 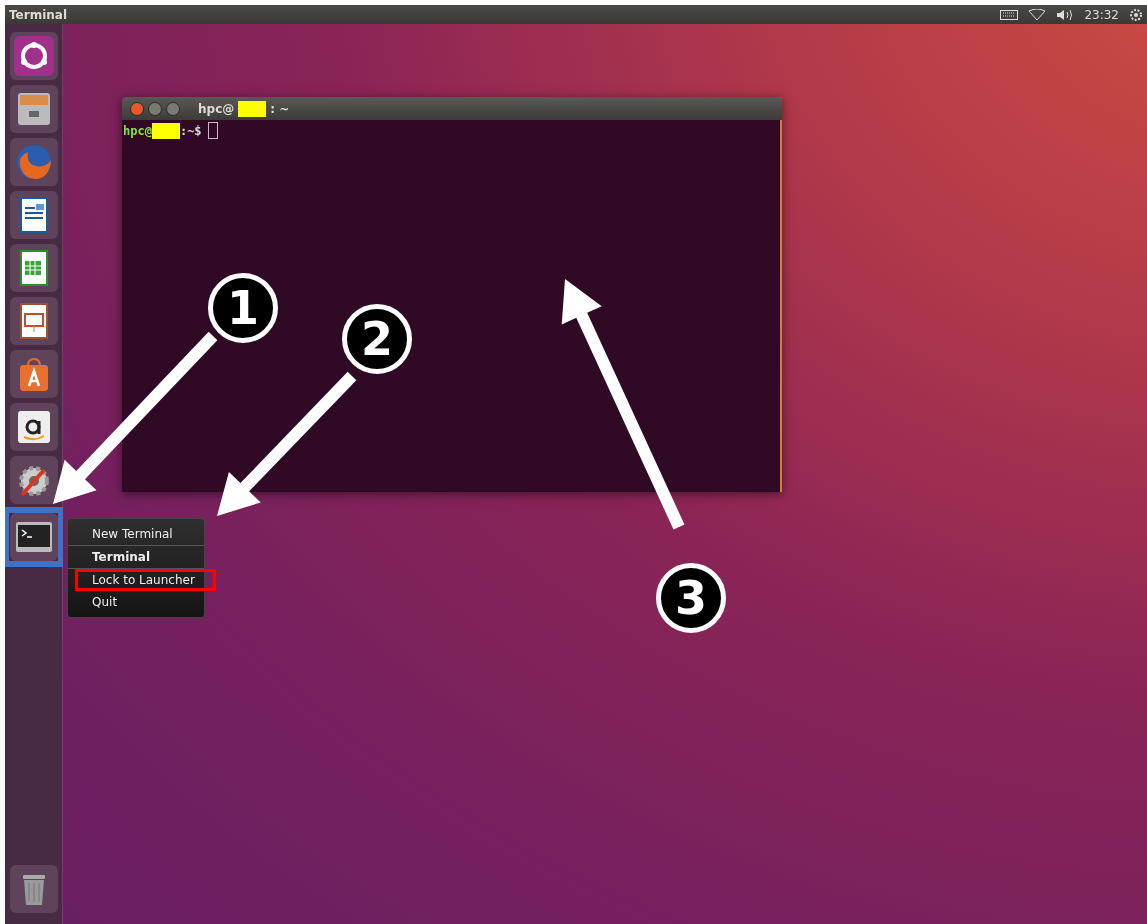 I want to click on minimize-button, so click(x=155, y=108).